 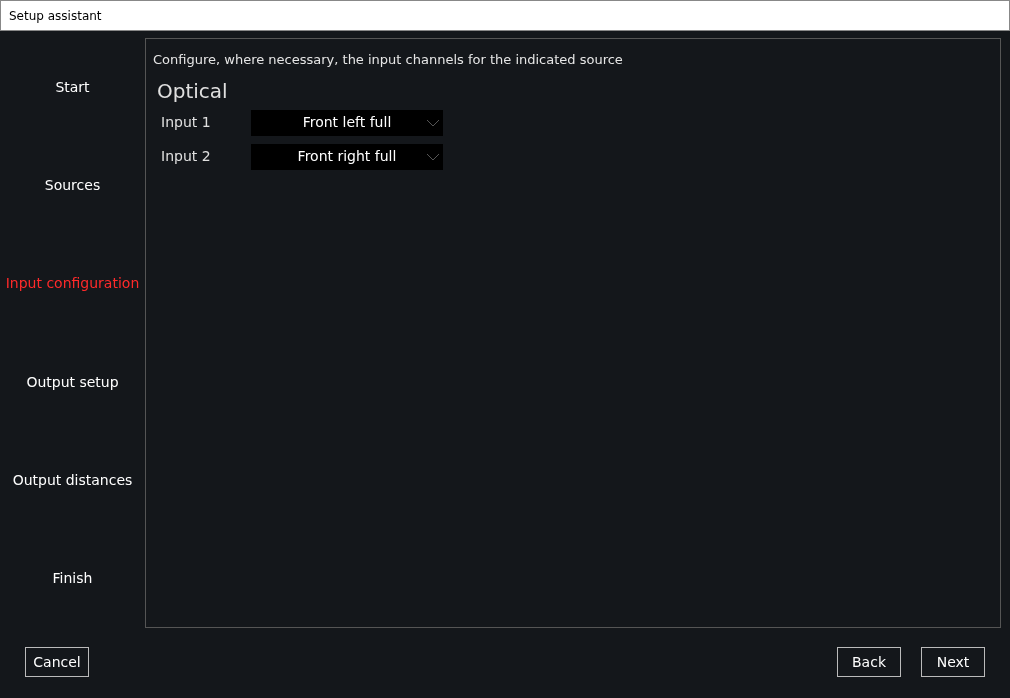 I want to click on next-button: Next, so click(x=953, y=662).